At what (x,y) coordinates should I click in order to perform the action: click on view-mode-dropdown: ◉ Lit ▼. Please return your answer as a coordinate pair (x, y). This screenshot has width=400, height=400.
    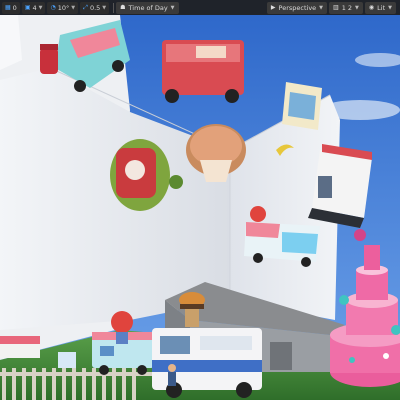
    Looking at the image, I should click on (380, 7).